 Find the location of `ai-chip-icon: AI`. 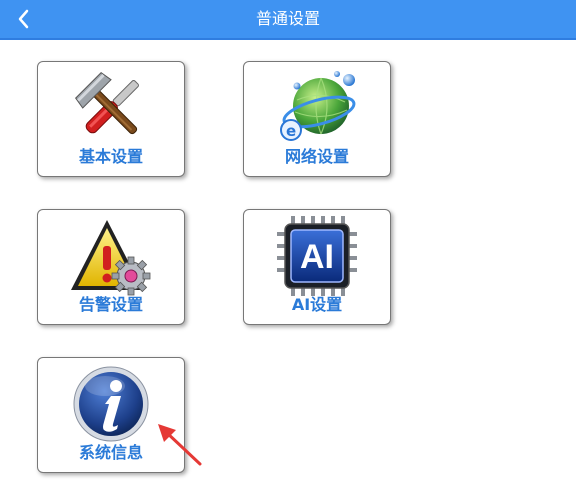

ai-chip-icon: AI is located at coordinates (317, 256).